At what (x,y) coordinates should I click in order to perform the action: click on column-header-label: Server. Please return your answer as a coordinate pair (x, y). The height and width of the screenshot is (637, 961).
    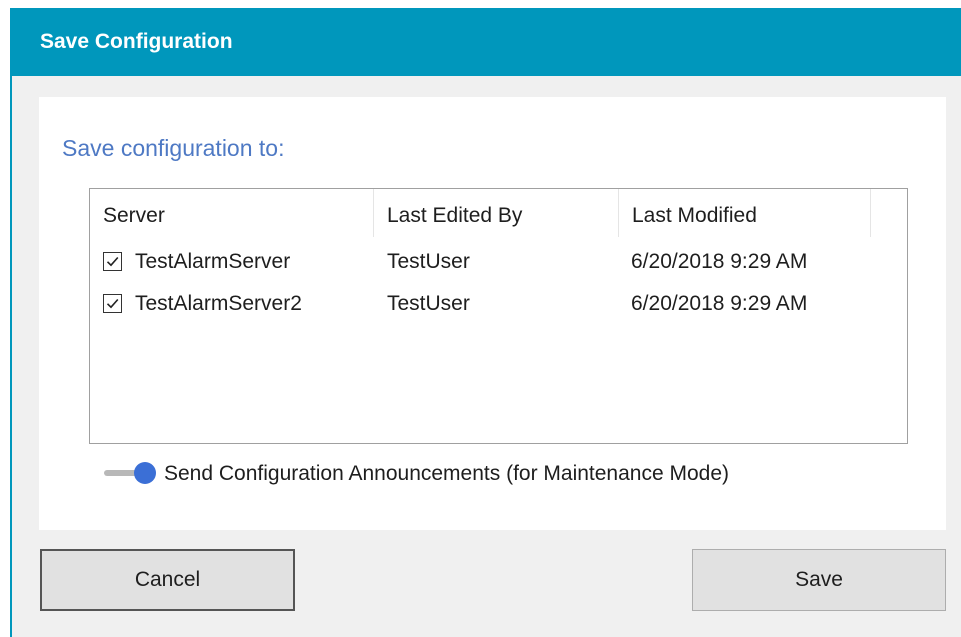
    Looking at the image, I should click on (134, 215).